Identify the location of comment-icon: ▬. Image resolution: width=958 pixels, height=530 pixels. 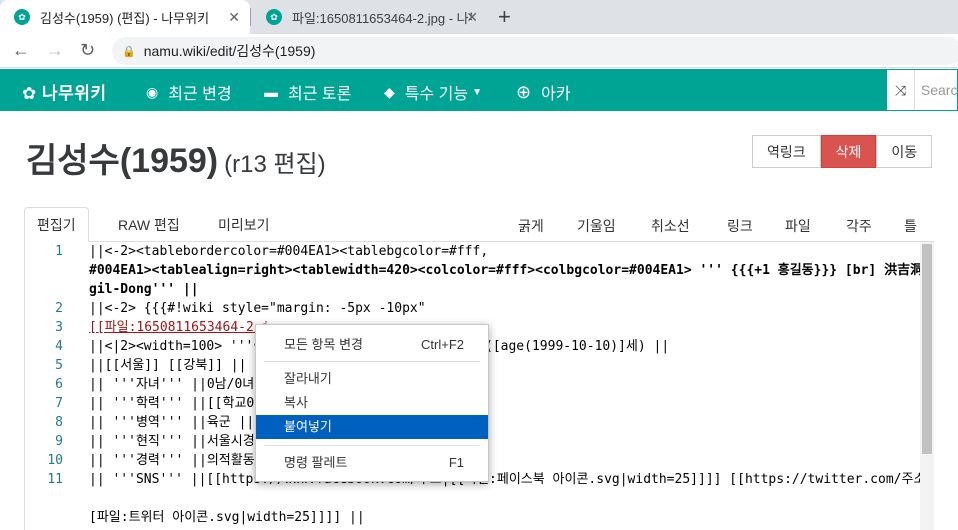
(271, 92).